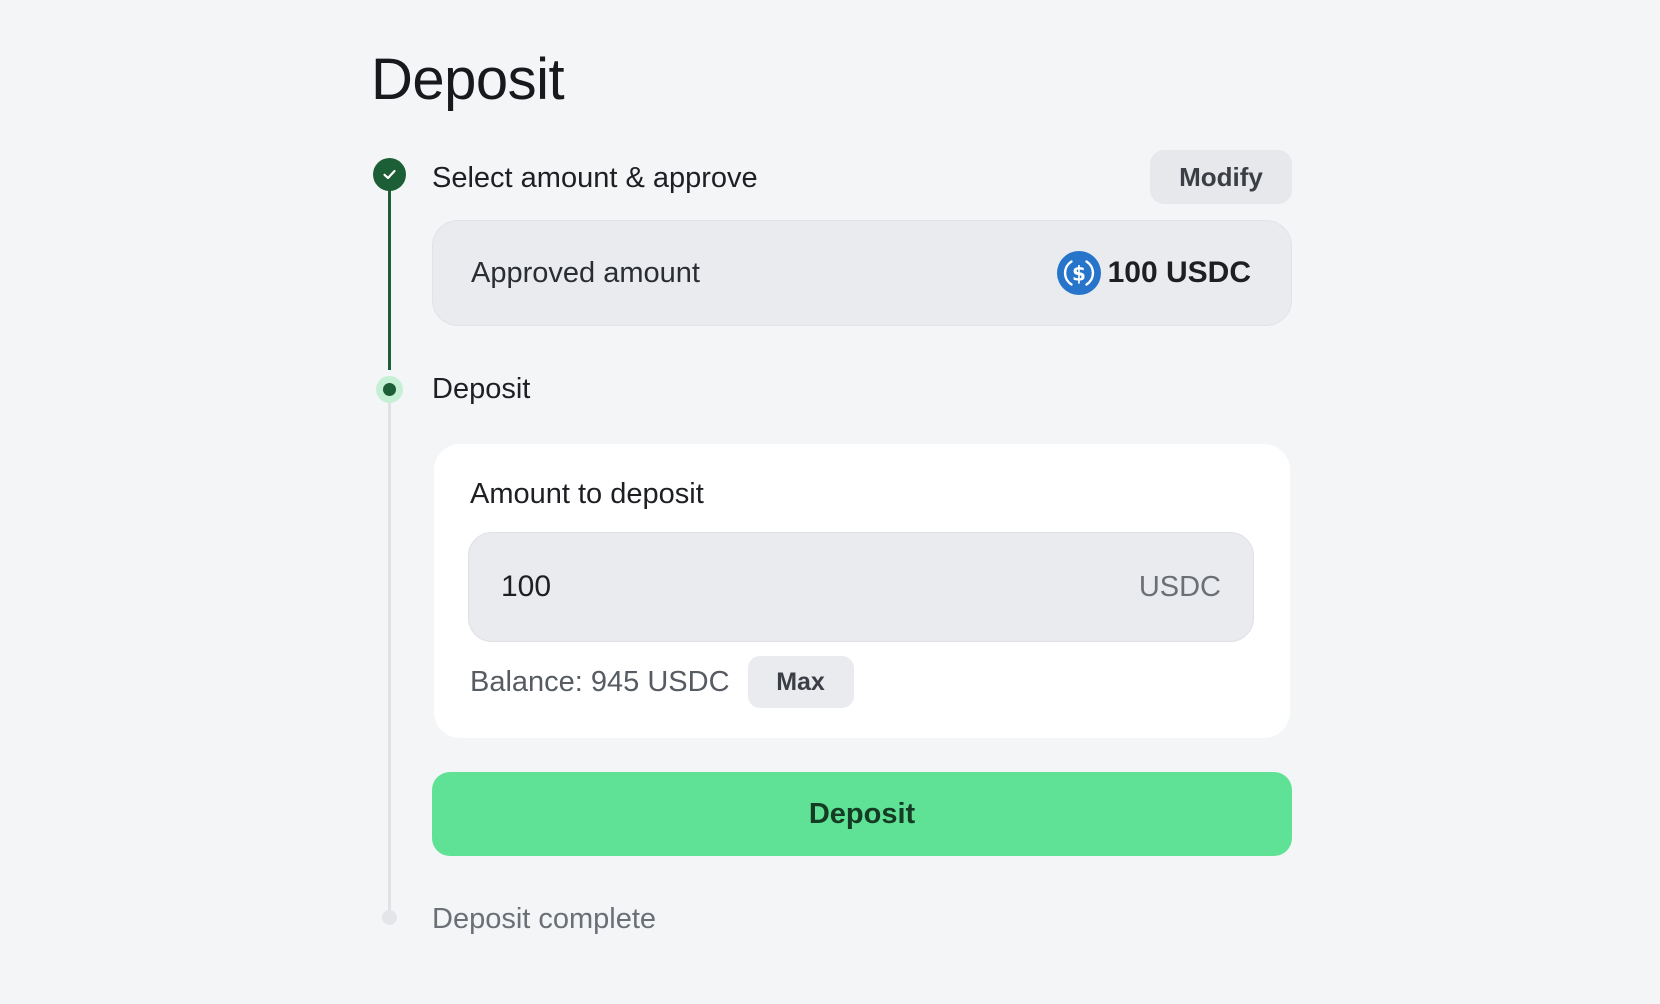  I want to click on amount-field: USDC, so click(861, 587).